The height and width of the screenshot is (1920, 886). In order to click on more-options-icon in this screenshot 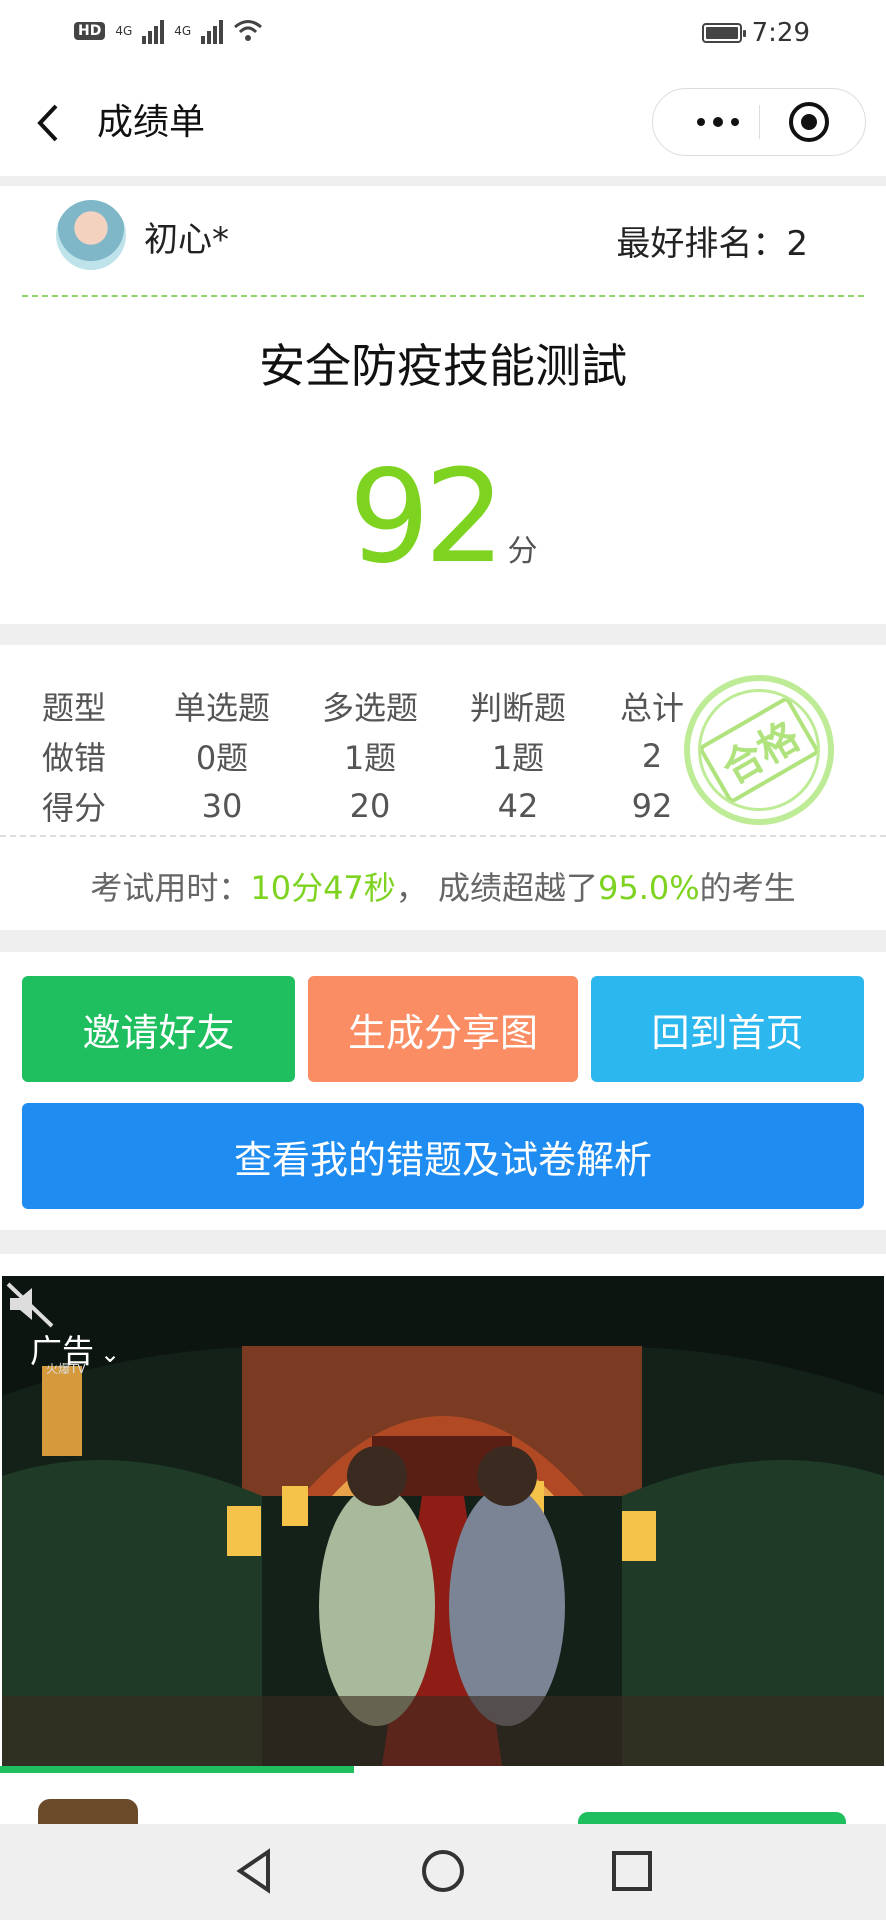, I will do `click(718, 122)`.